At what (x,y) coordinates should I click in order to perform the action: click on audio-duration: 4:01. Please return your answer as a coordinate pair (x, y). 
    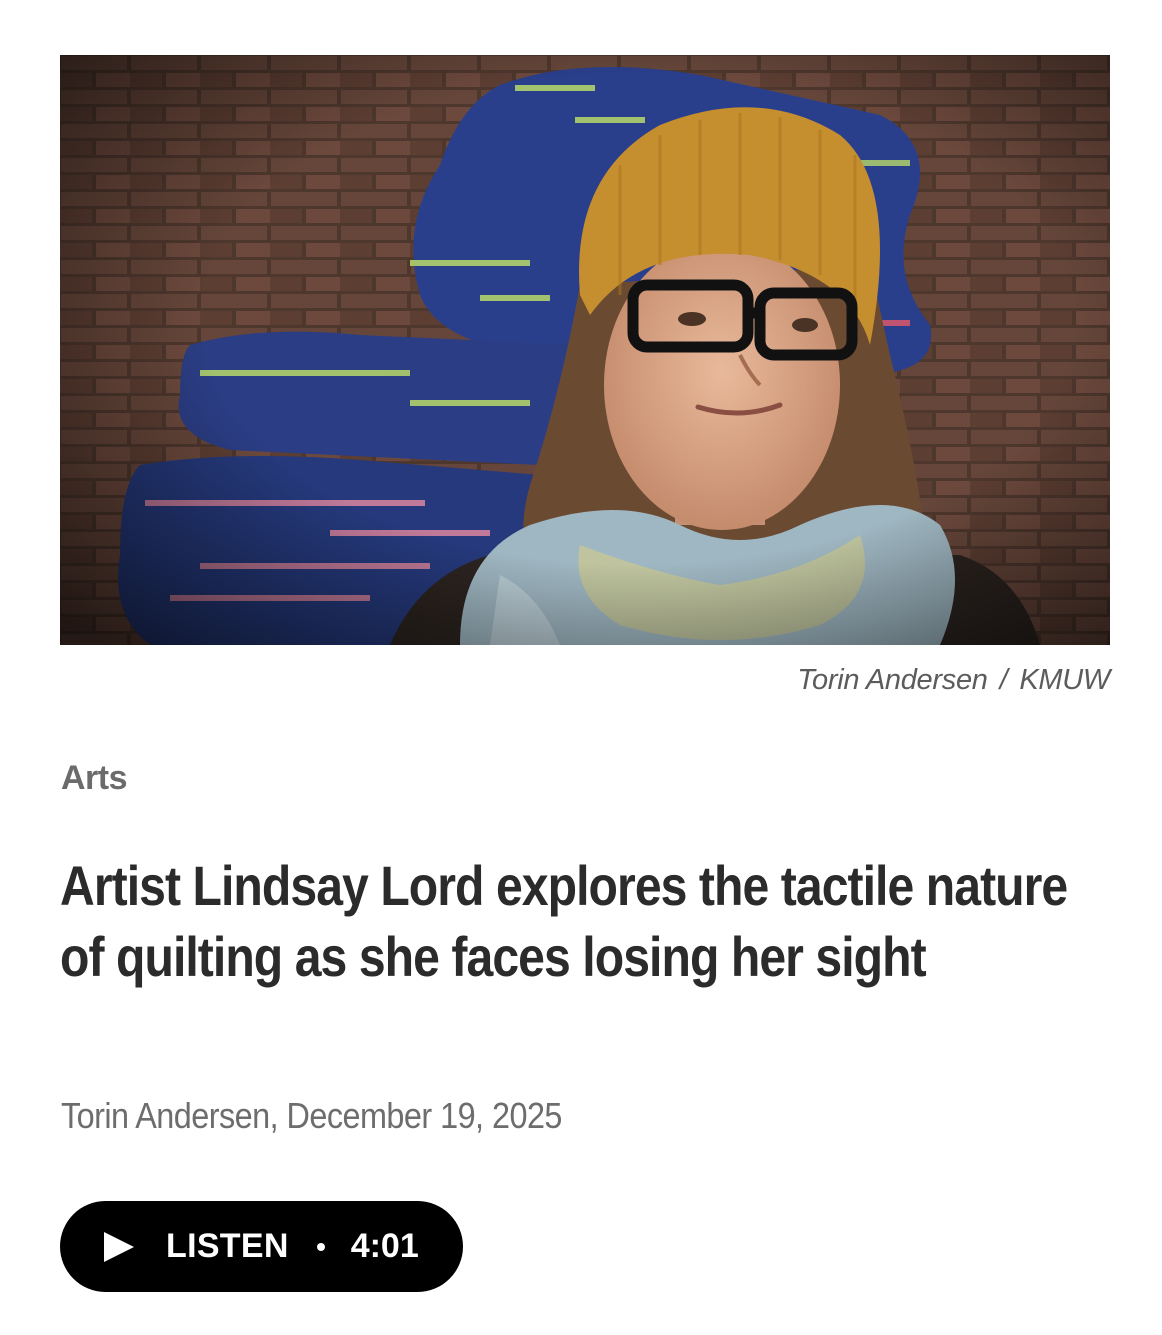
    Looking at the image, I should click on (384, 1246).